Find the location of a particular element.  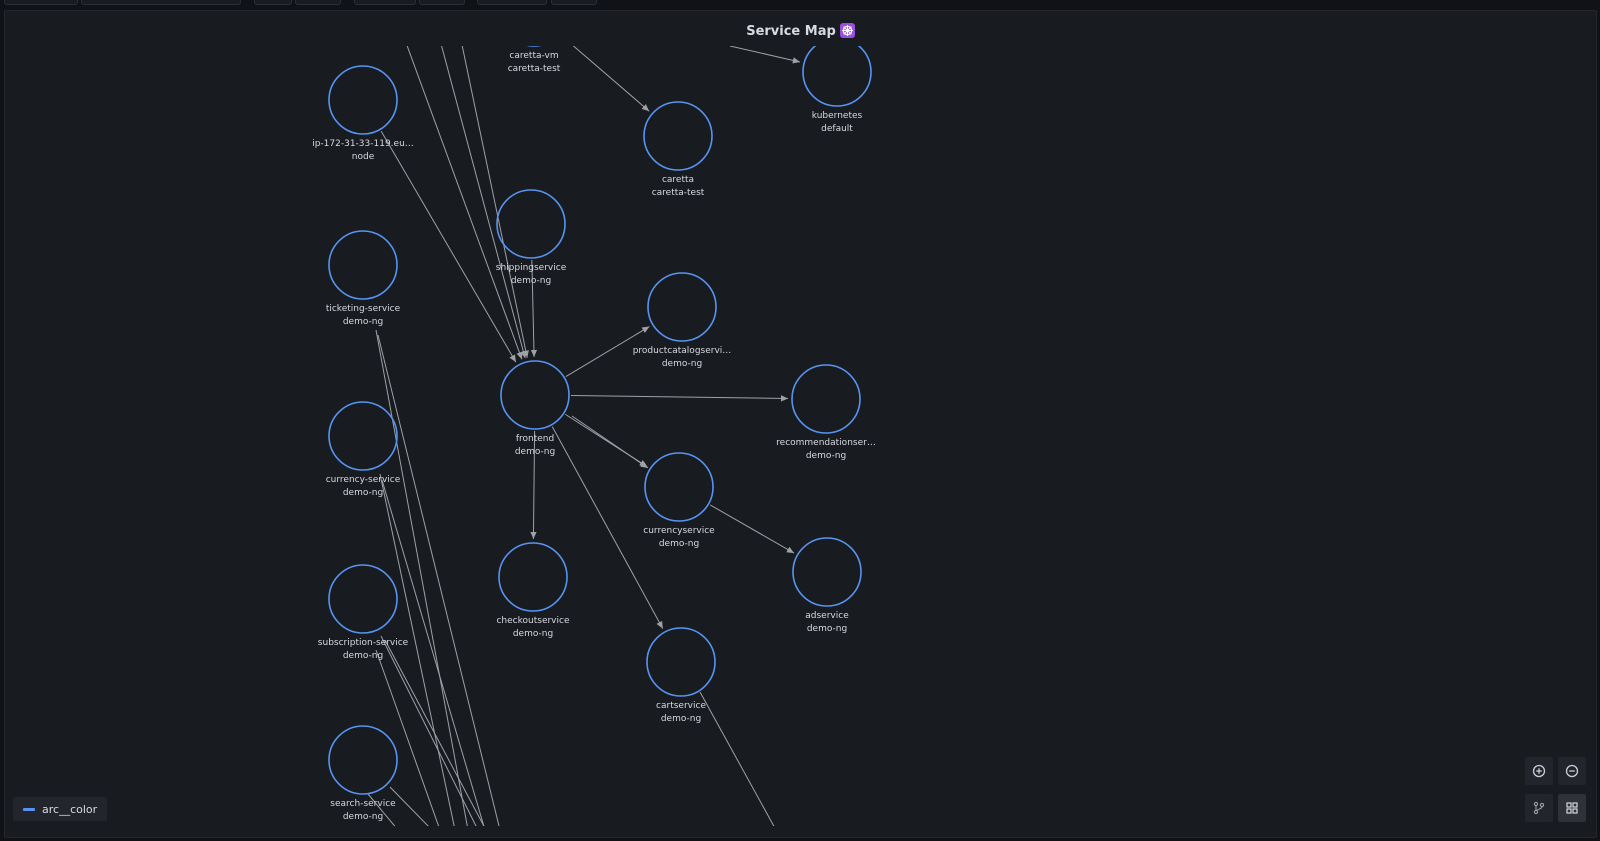

legend: arc__color is located at coordinates (60, 809).